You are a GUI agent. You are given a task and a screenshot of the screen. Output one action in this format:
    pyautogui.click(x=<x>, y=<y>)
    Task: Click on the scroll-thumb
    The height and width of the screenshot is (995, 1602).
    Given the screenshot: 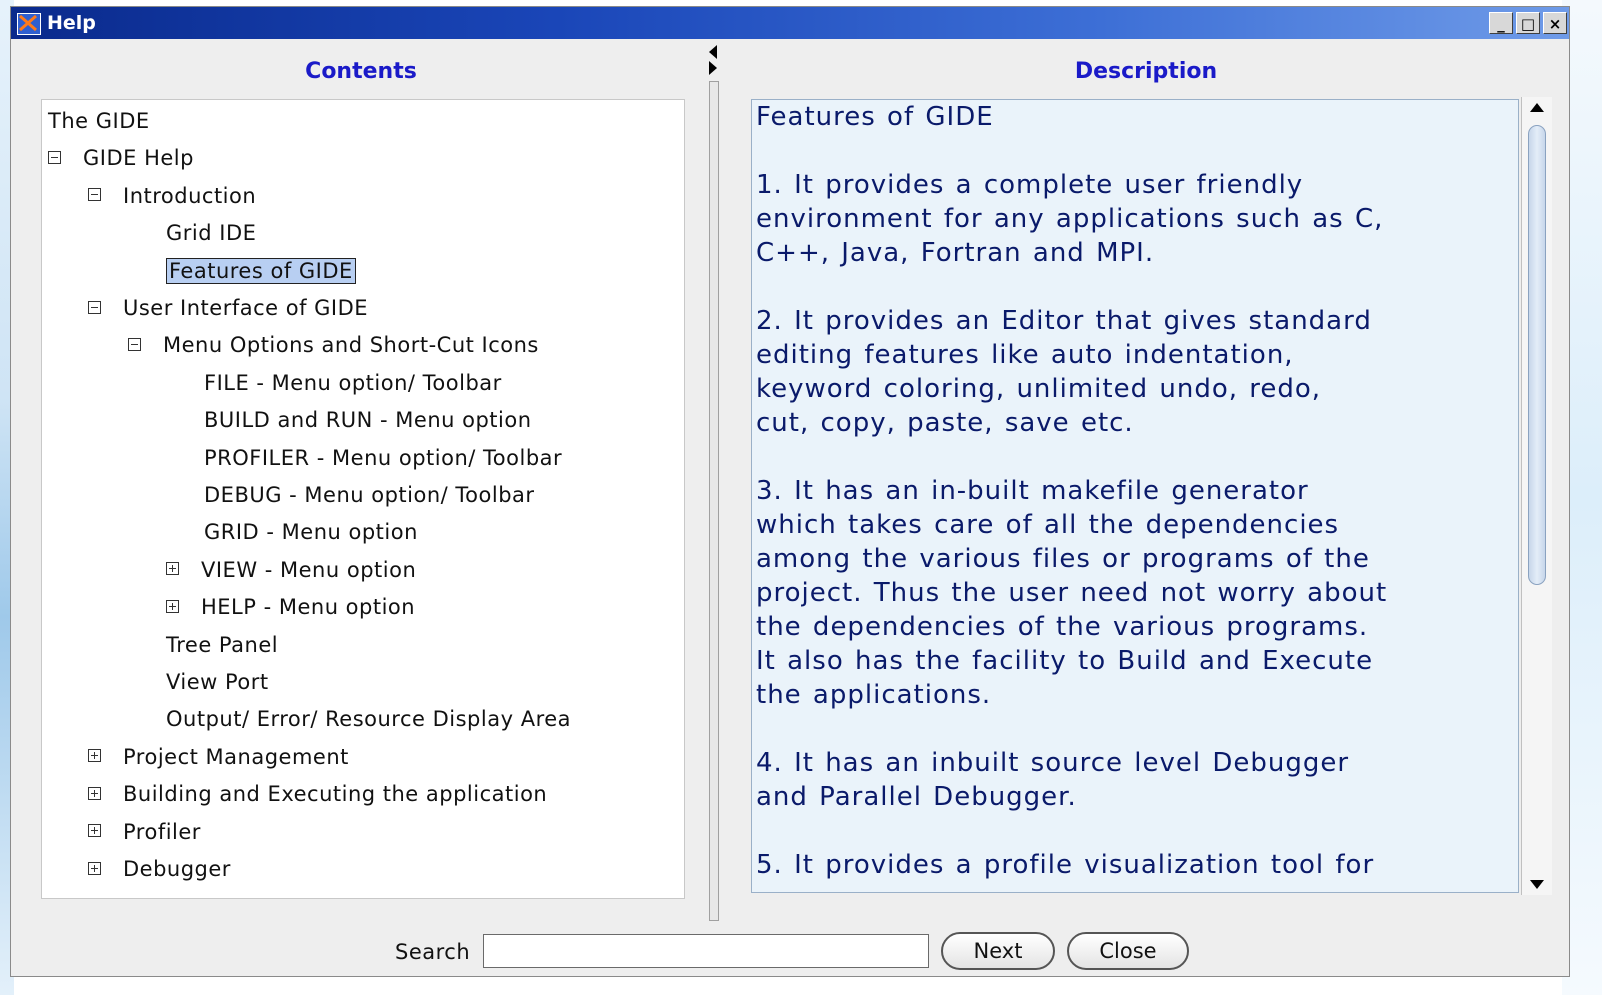 What is the action you would take?
    pyautogui.click(x=1537, y=355)
    